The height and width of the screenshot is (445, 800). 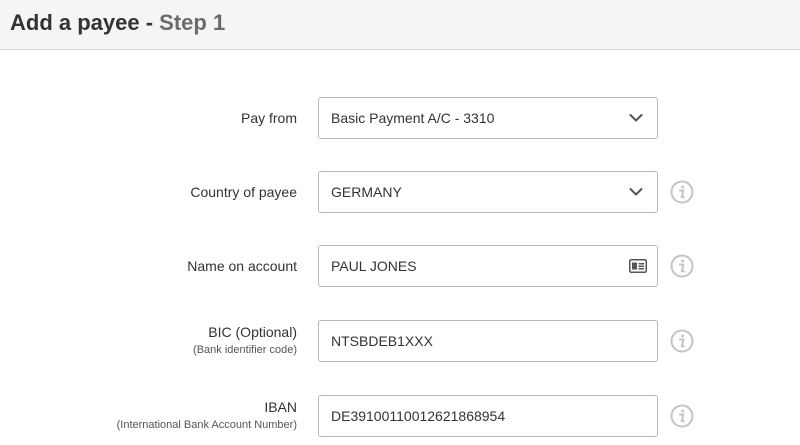 I want to click on country-label: Country of payee, so click(x=243, y=191).